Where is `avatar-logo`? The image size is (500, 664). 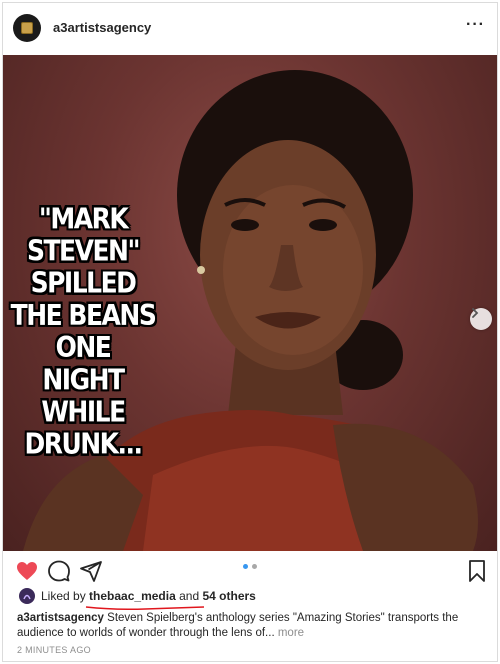 avatar-logo is located at coordinates (27, 28).